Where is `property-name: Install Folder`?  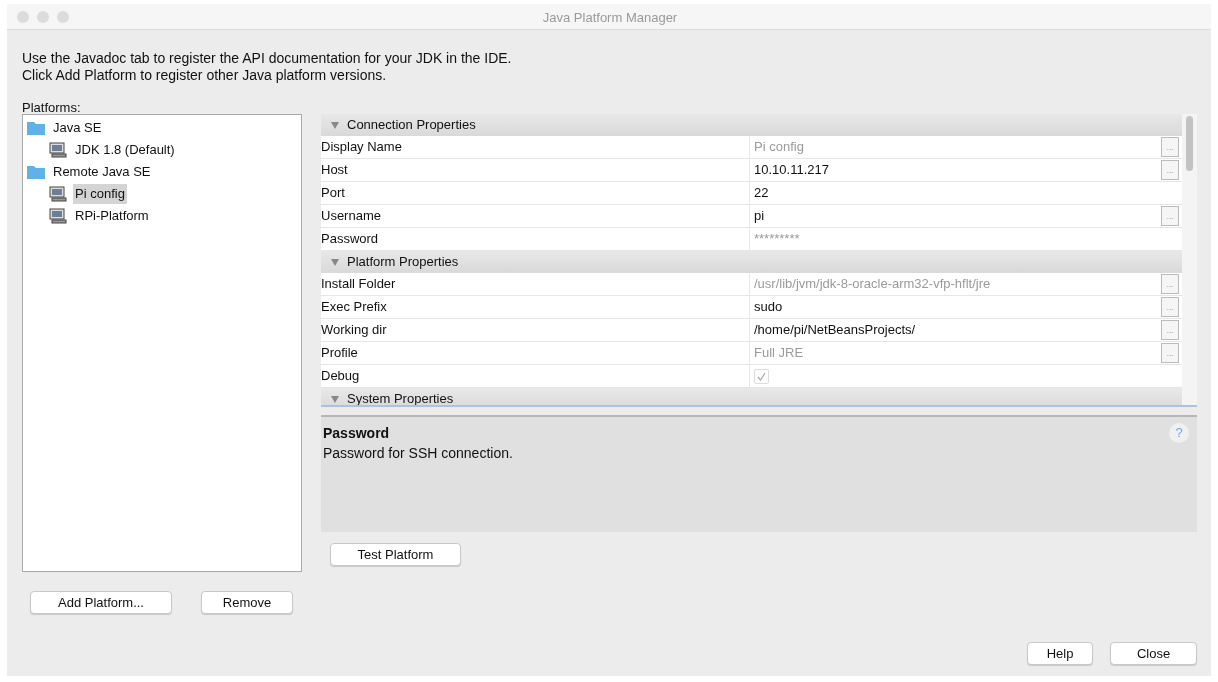
property-name: Install Folder is located at coordinates (535, 284).